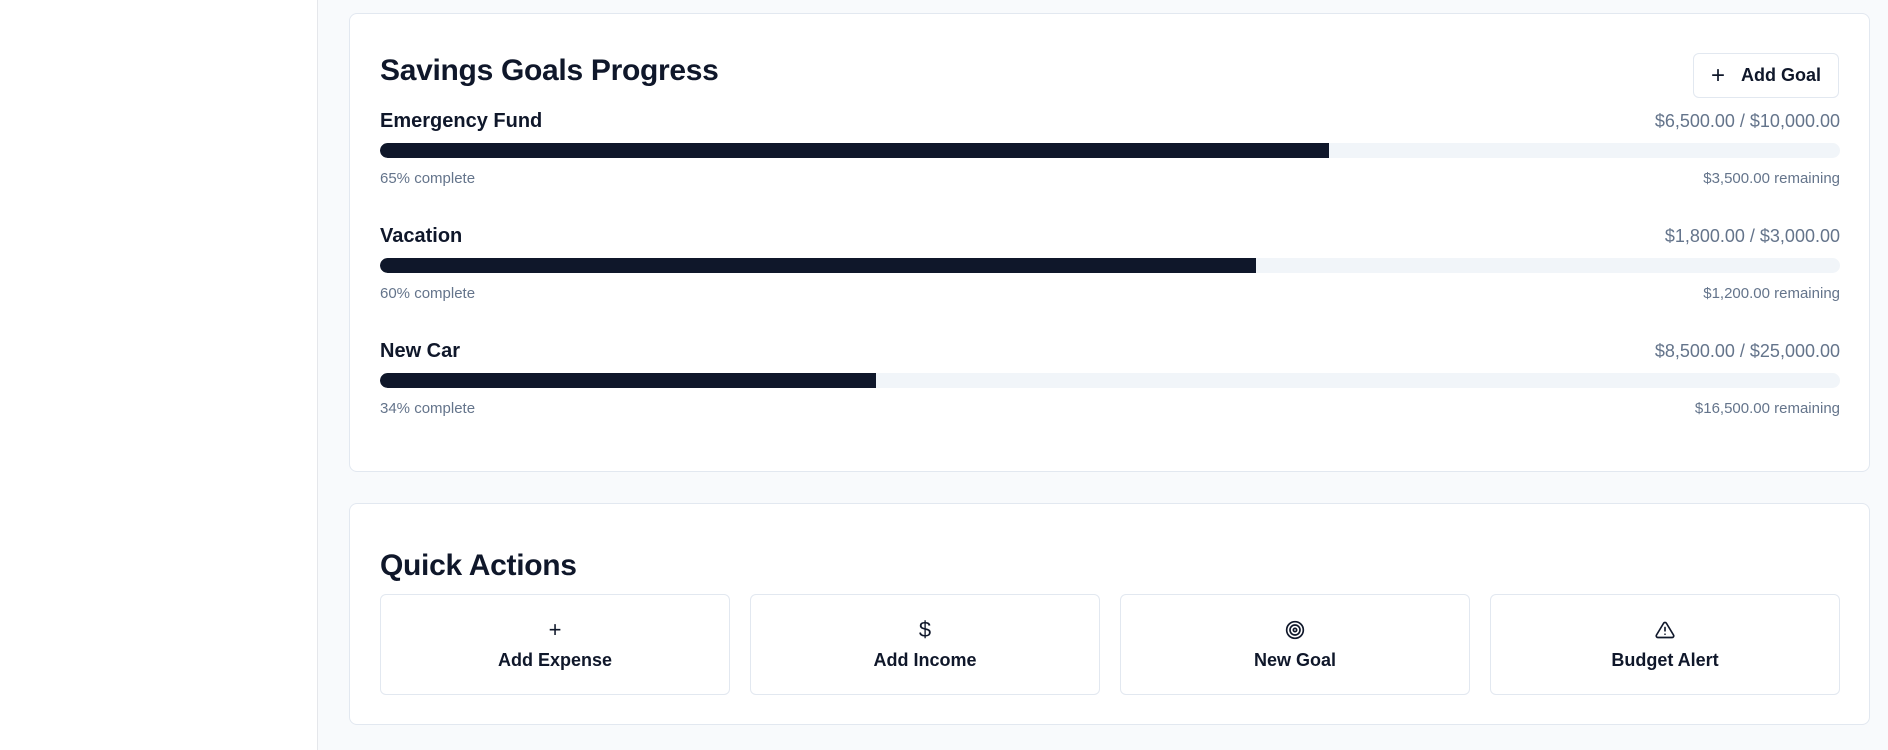 This screenshot has height=750, width=1888. What do you see at coordinates (461, 121) in the screenshot?
I see `goal-name: Emergency Fund` at bounding box center [461, 121].